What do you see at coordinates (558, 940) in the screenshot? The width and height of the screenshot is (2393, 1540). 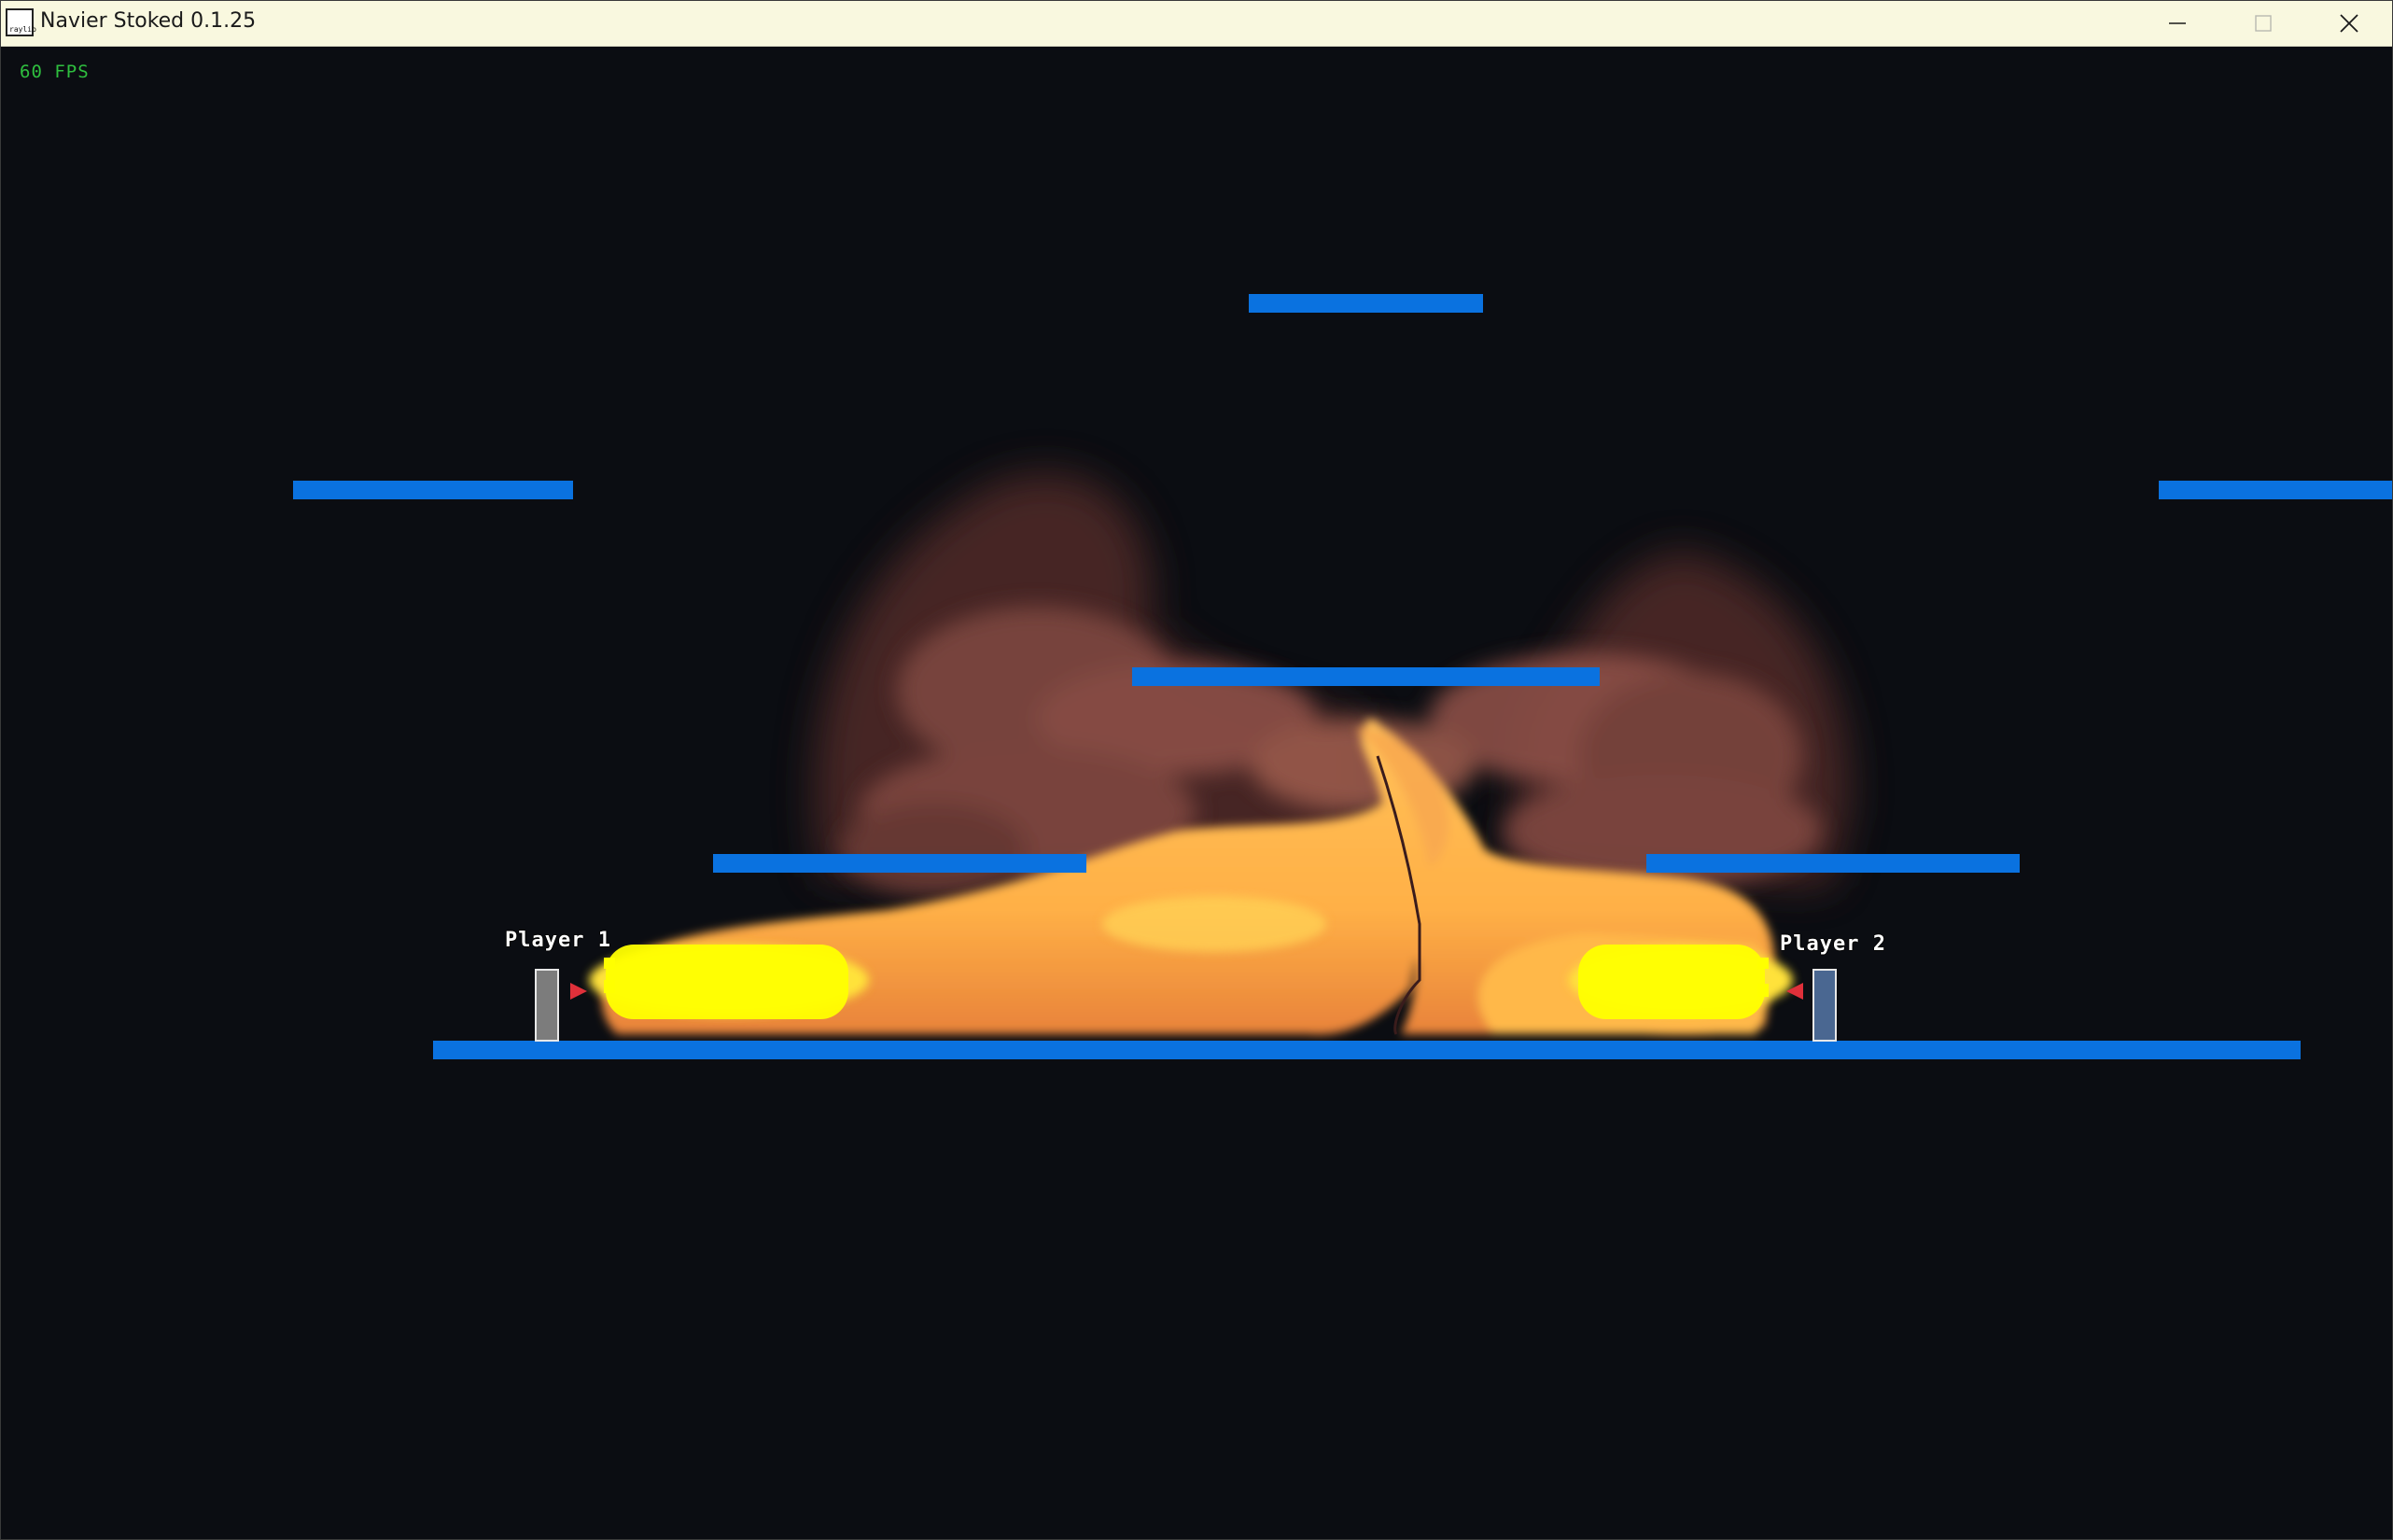 I see `player-1-label: Player 1` at bounding box center [558, 940].